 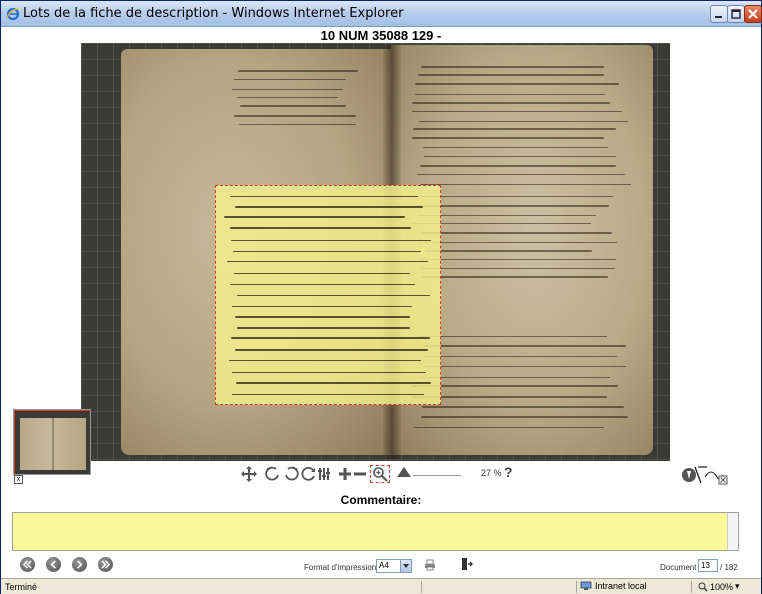 I want to click on archive-logo, so click(x=705, y=474).